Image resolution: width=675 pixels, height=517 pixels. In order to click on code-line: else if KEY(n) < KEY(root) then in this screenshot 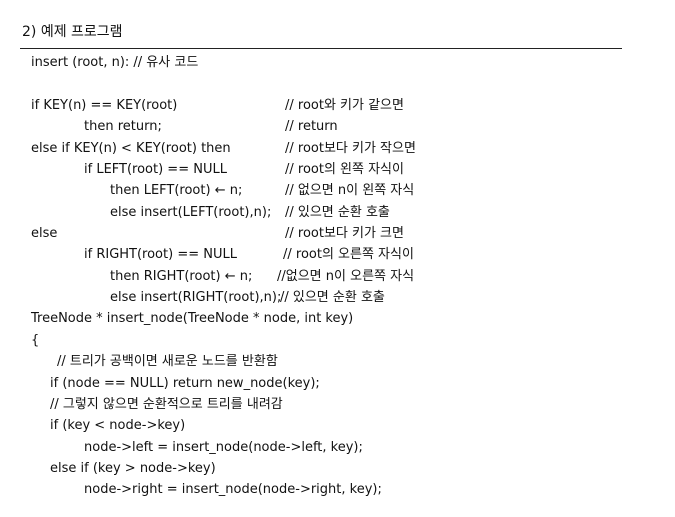, I will do `click(131, 148)`.